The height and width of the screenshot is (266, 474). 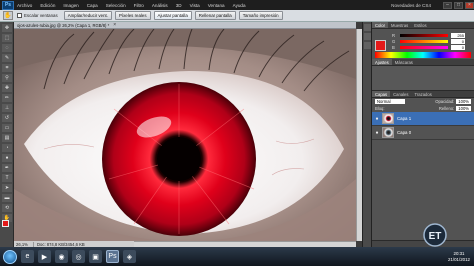 I want to click on clock: 20:31 21/01/2012, so click(x=459, y=256).